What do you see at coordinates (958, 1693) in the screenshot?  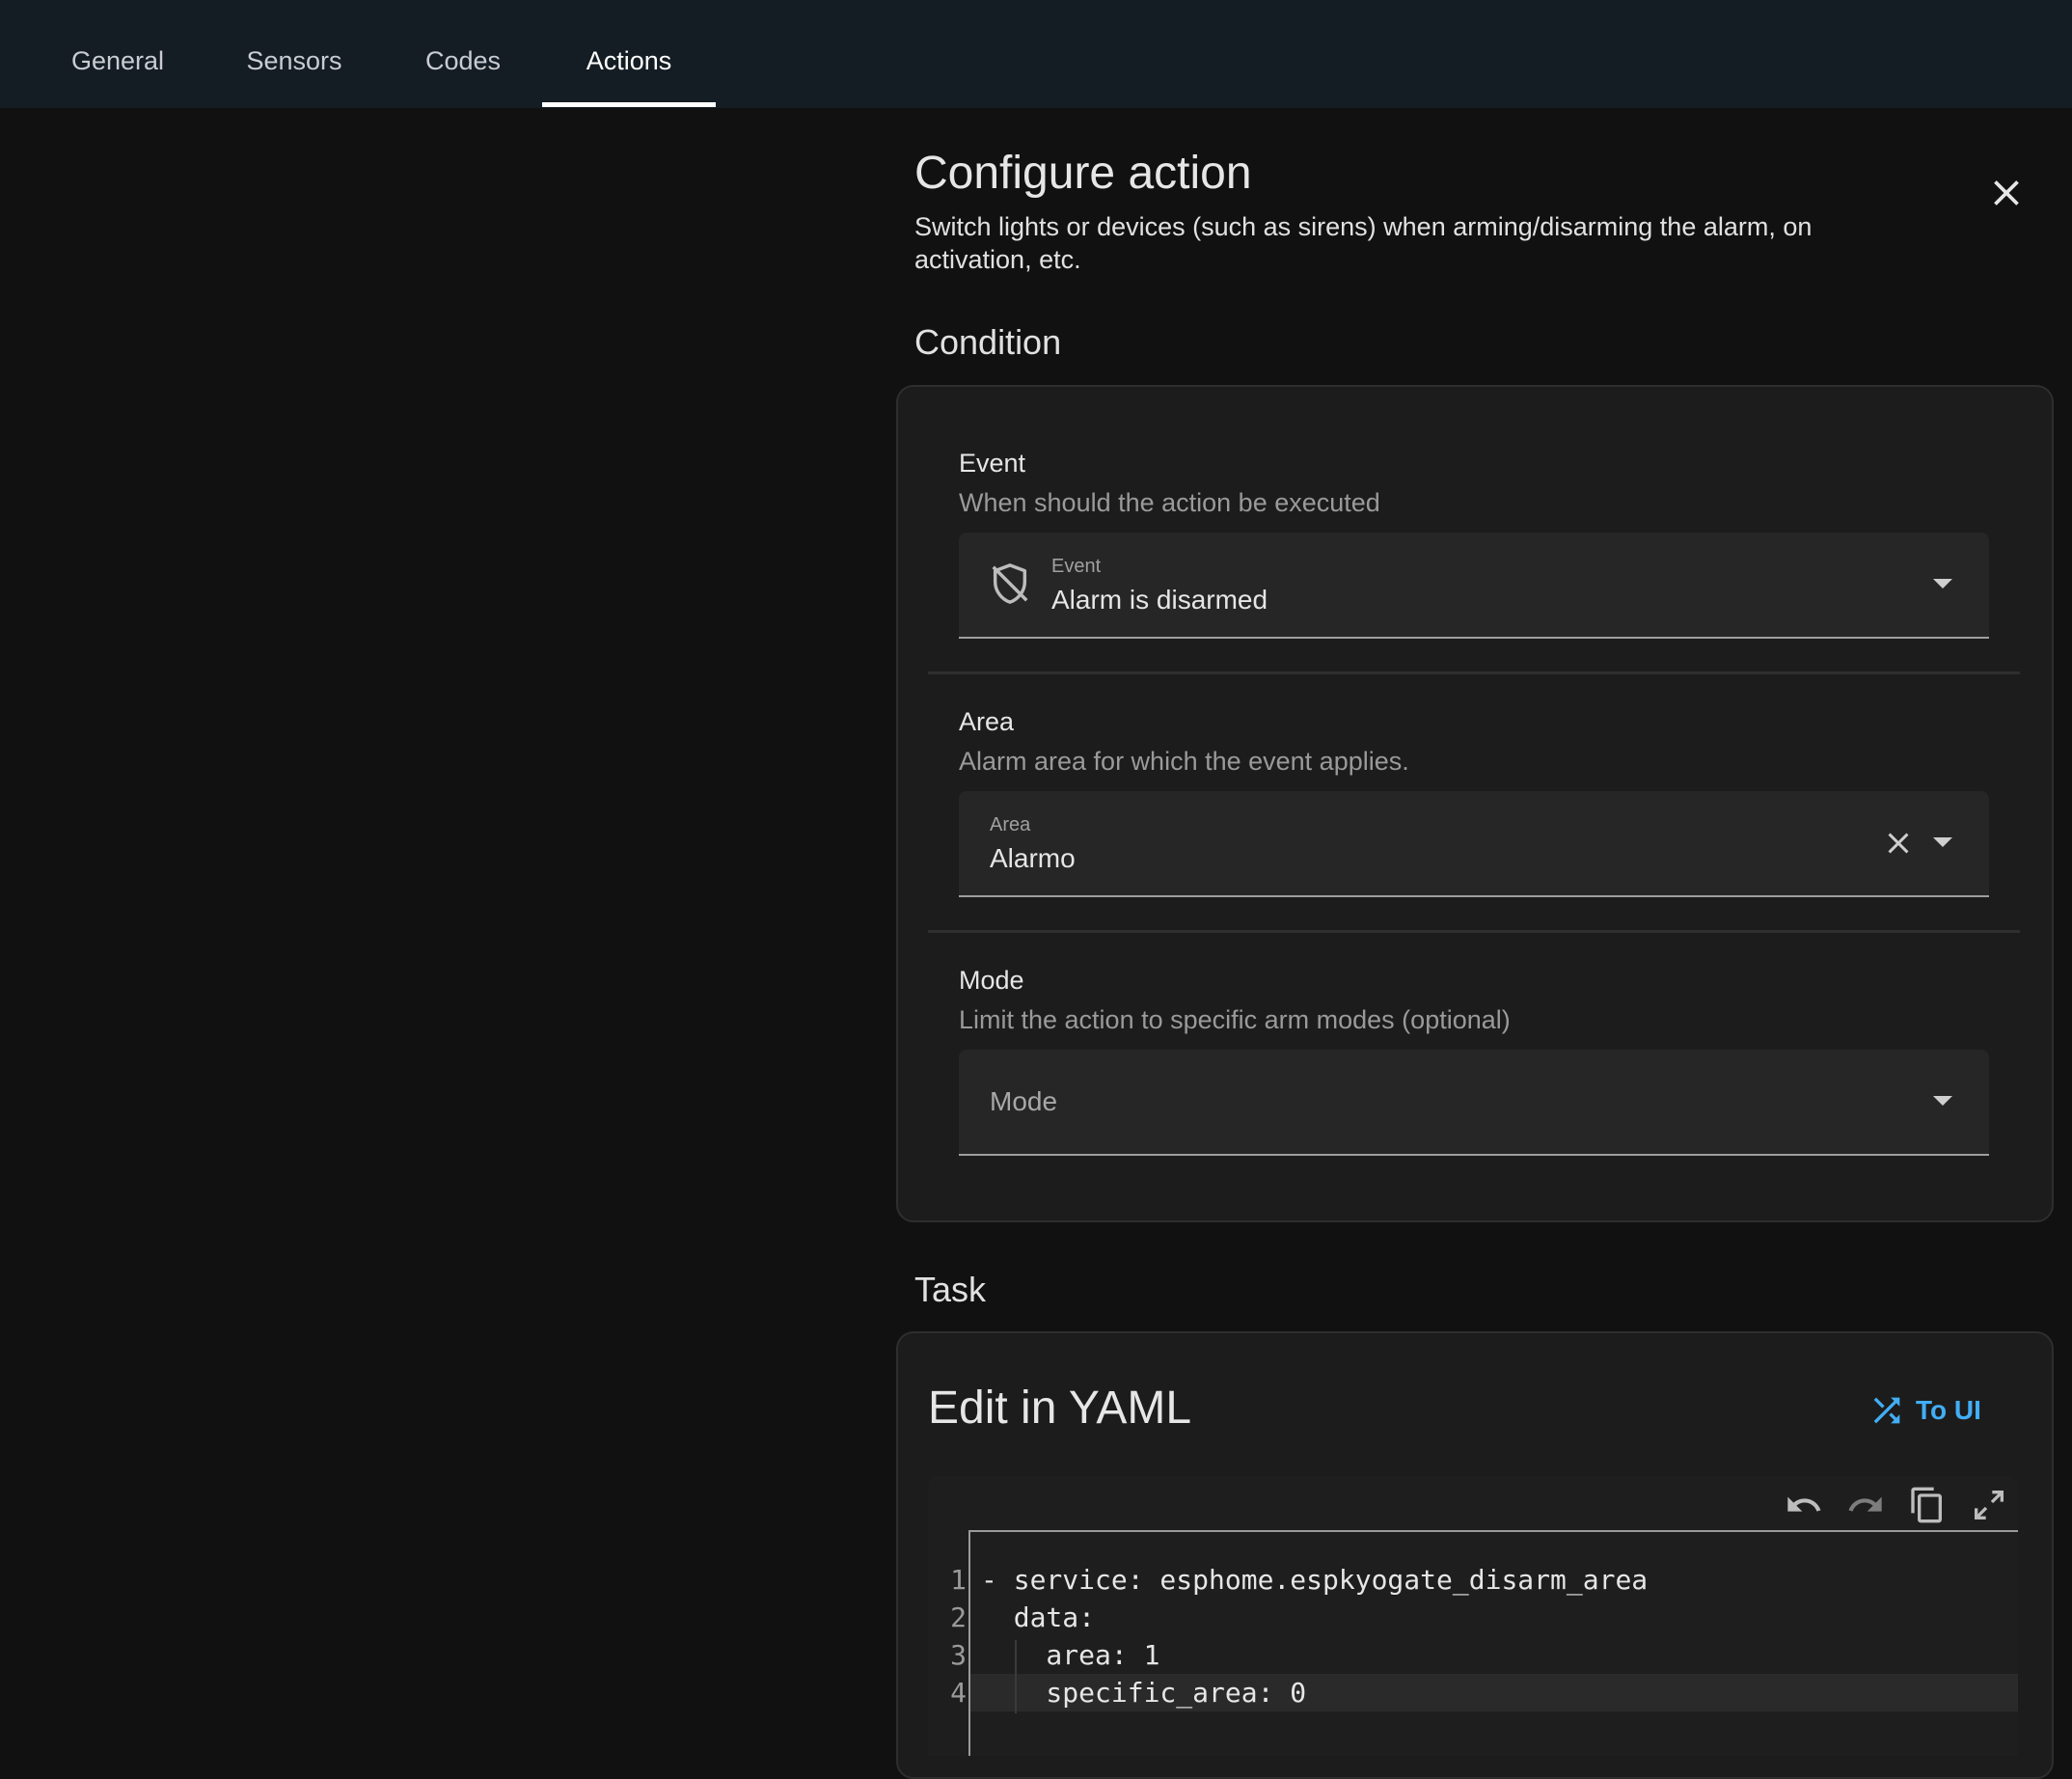 I see `line-number: 4` at bounding box center [958, 1693].